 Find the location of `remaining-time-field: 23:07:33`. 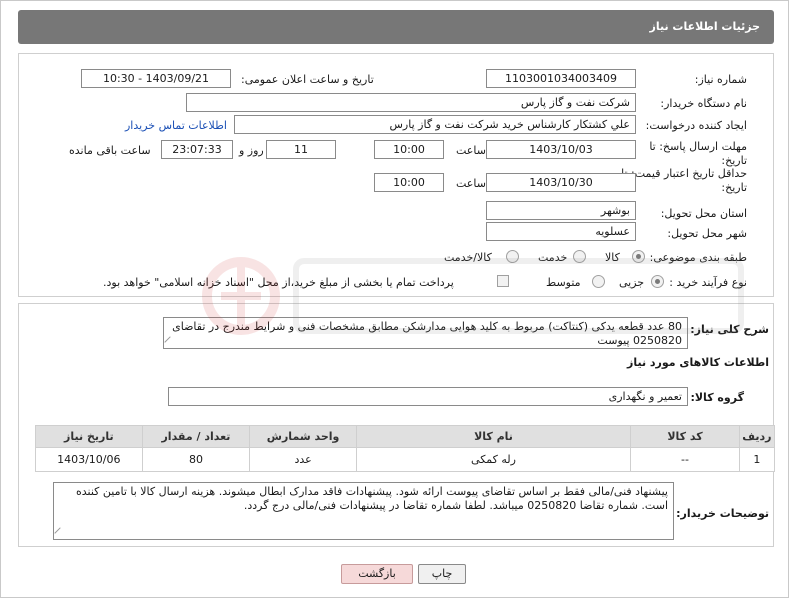

remaining-time-field: 23:07:33 is located at coordinates (197, 149).